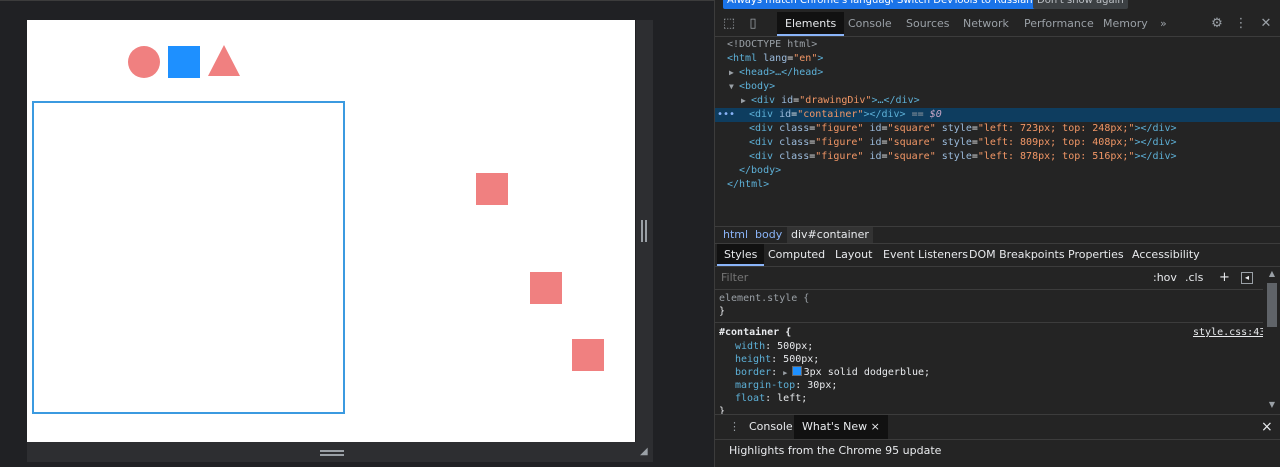  What do you see at coordinates (1266, 24) in the screenshot?
I see `close-icon: ✕` at bounding box center [1266, 24].